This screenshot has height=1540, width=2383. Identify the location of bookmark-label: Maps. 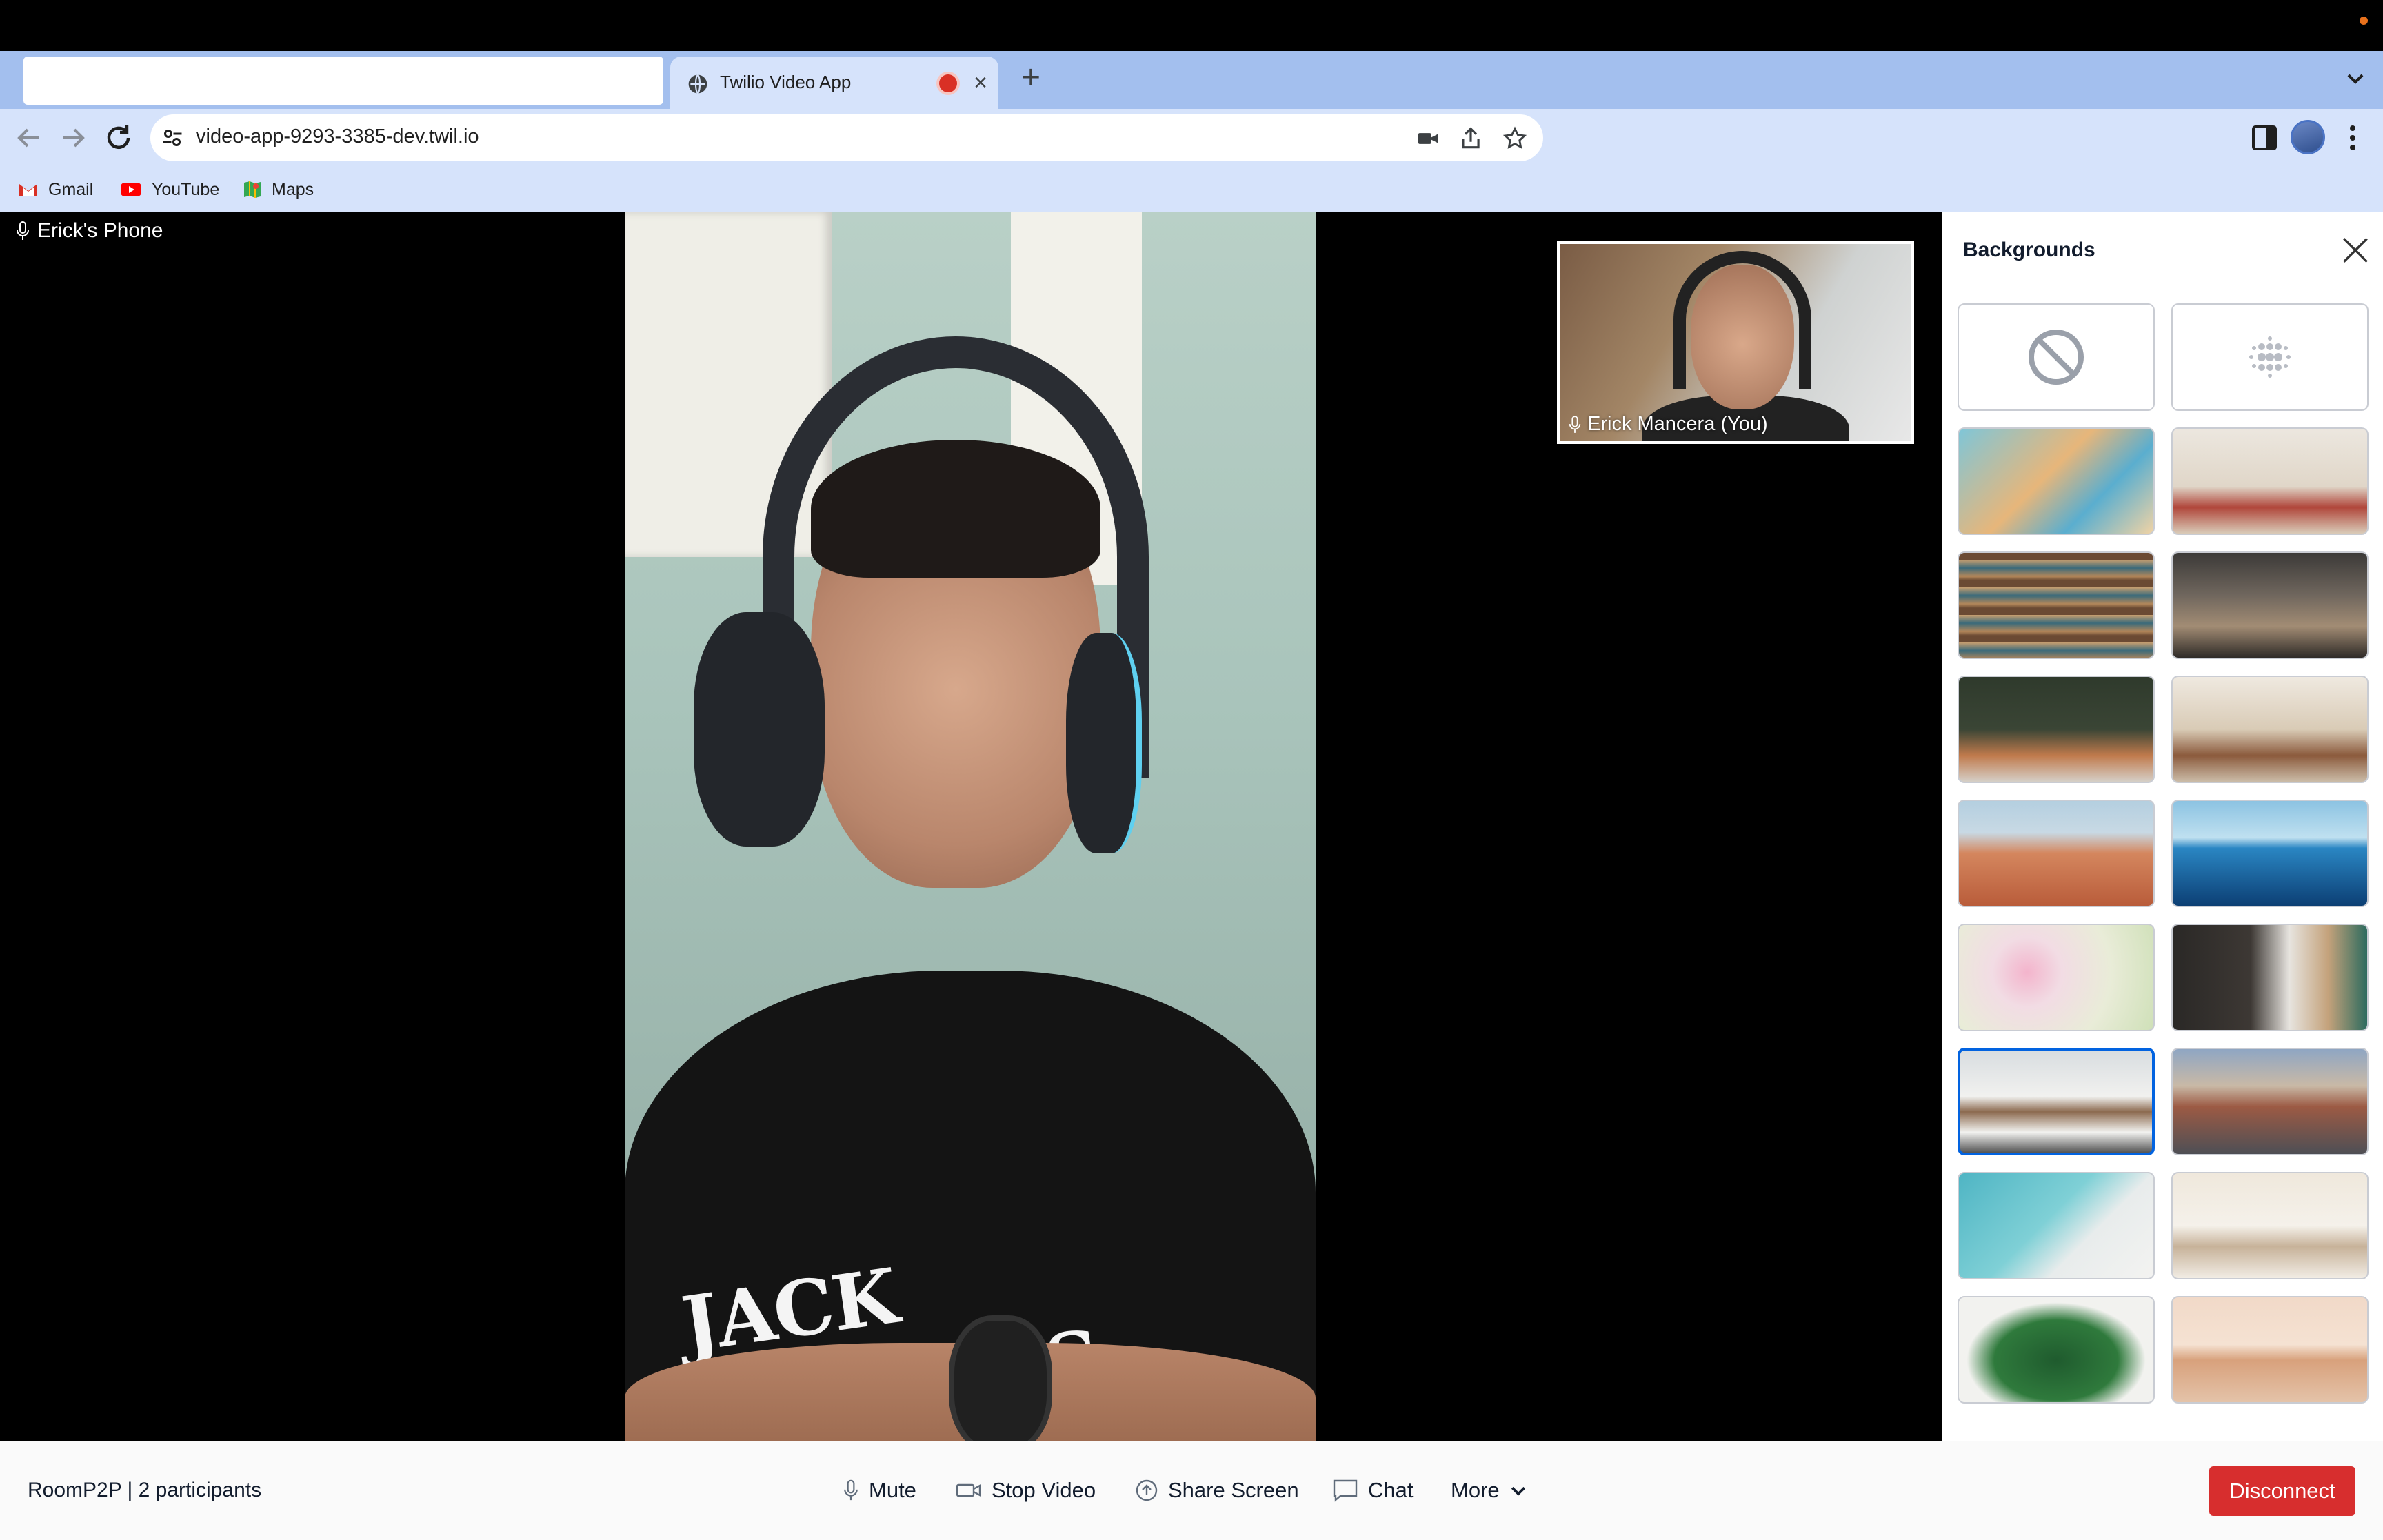
(293, 189).